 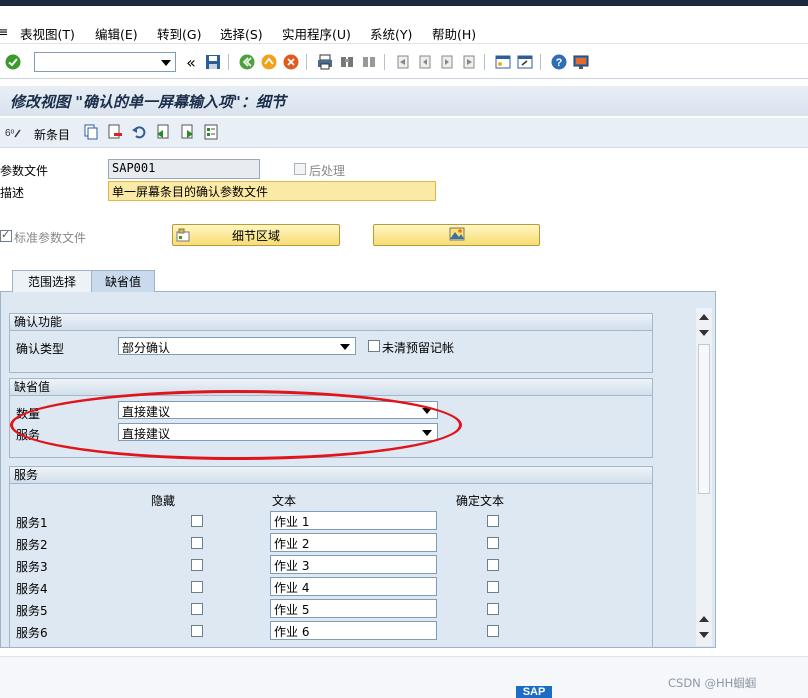 I want to click on standard-profile-label: 标准参数文件, so click(x=50, y=238).